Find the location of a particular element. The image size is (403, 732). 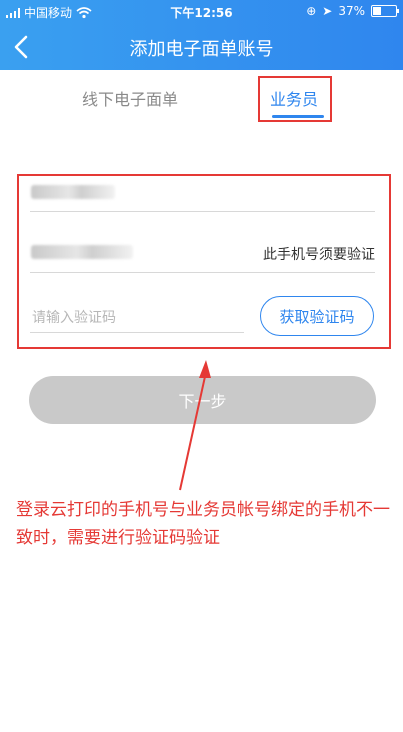

account-value-masked is located at coordinates (73, 192).